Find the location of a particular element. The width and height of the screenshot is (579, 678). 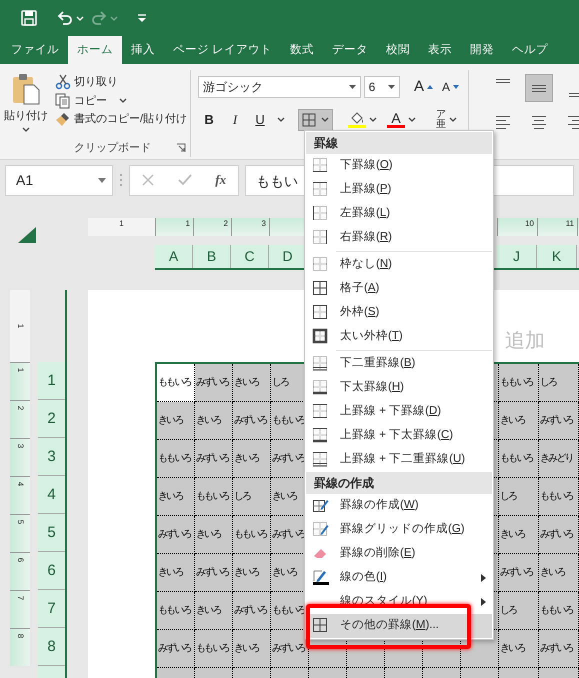

grow-font-button: A is located at coordinates (423, 87).